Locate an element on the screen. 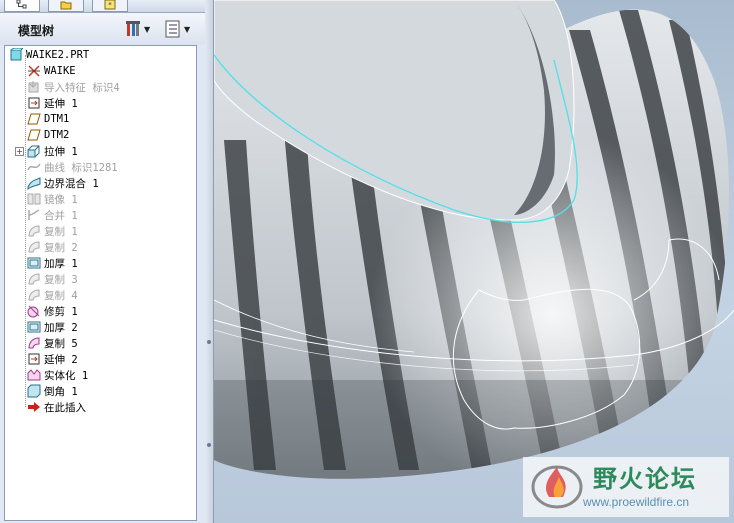 This screenshot has width=734, height=523. extrude-icon is located at coordinates (33, 151).